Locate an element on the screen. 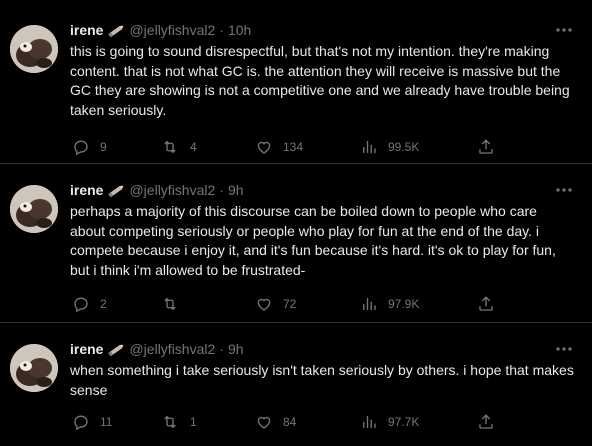 The width and height of the screenshot is (592, 446). like-button: 72 is located at coordinates (275, 304).